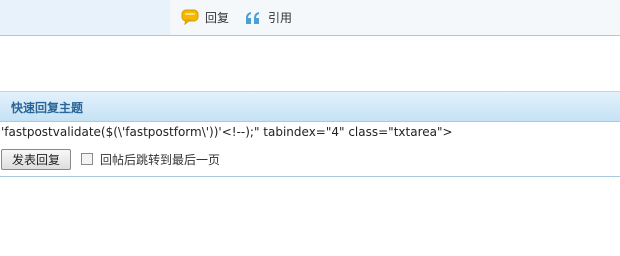 This screenshot has height=256, width=620. I want to click on post-action-bar: 回复 引用, so click(310, 18).